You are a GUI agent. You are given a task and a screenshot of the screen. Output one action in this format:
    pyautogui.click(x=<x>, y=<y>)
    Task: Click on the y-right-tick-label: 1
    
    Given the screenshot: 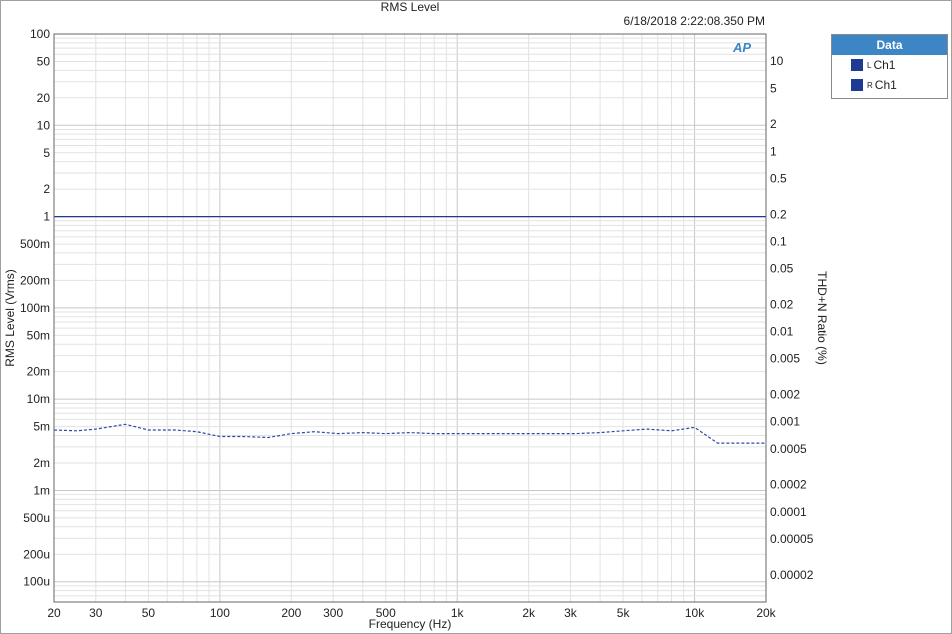 What is the action you would take?
    pyautogui.click(x=773, y=151)
    